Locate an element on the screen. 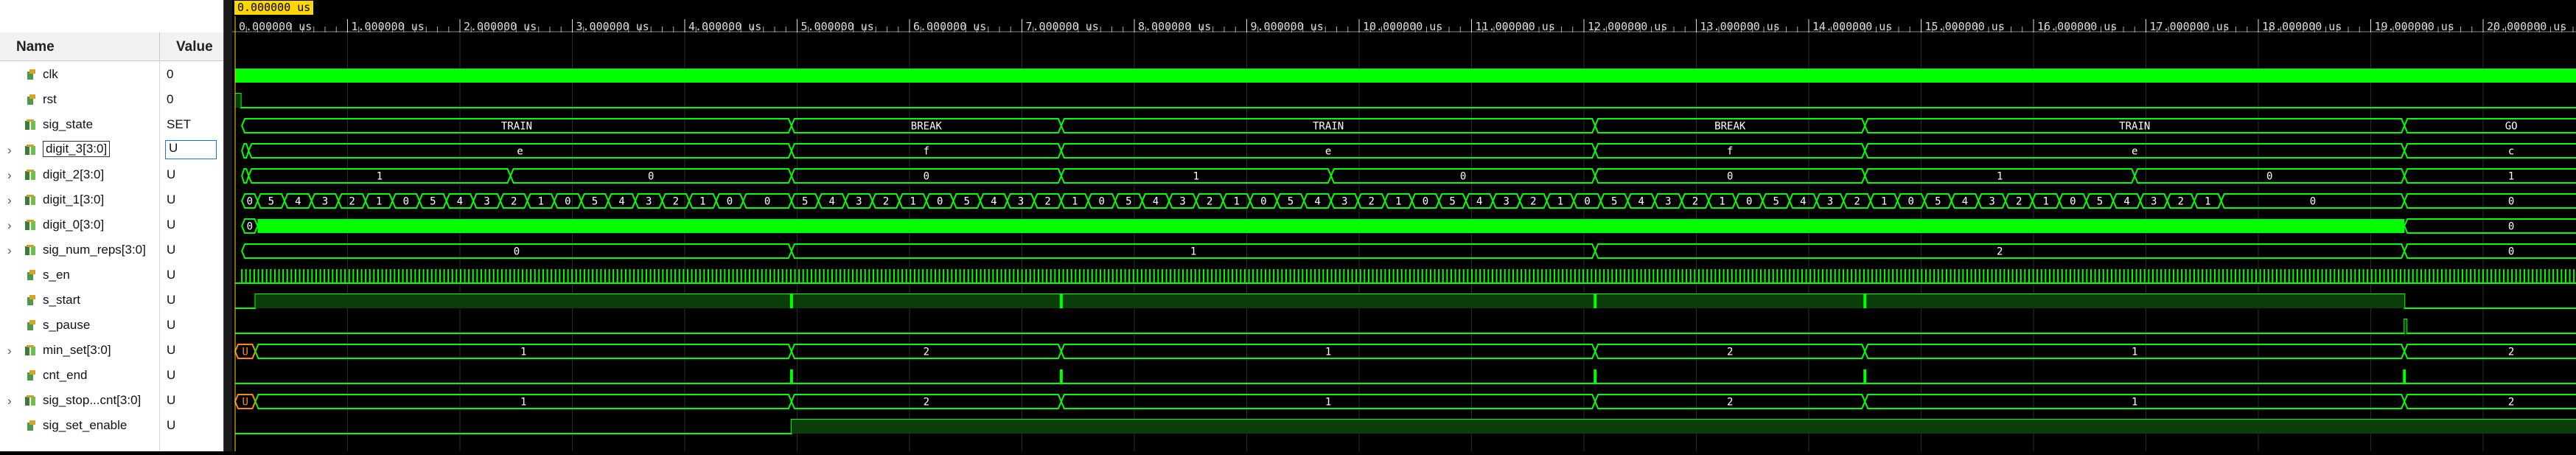  signal-row: sig_set_enable U is located at coordinates (111, 426).